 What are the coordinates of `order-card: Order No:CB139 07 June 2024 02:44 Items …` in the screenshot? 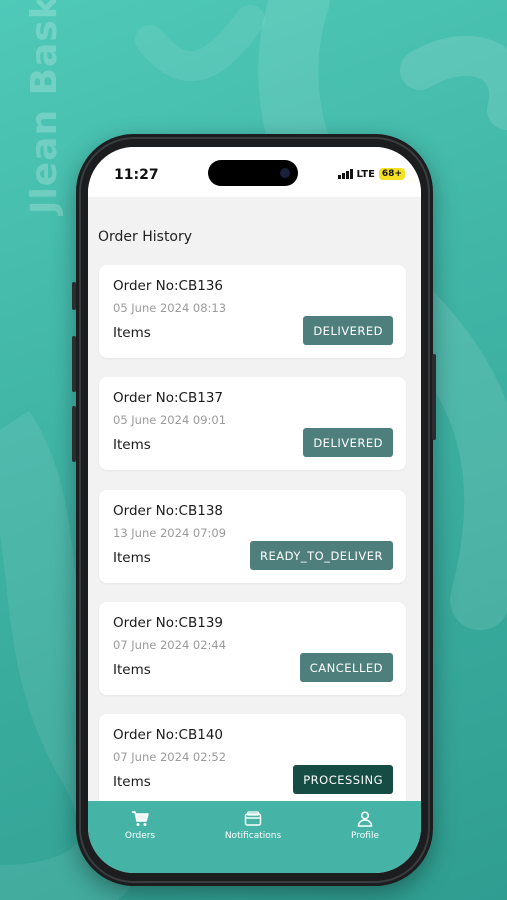 It's located at (252, 648).